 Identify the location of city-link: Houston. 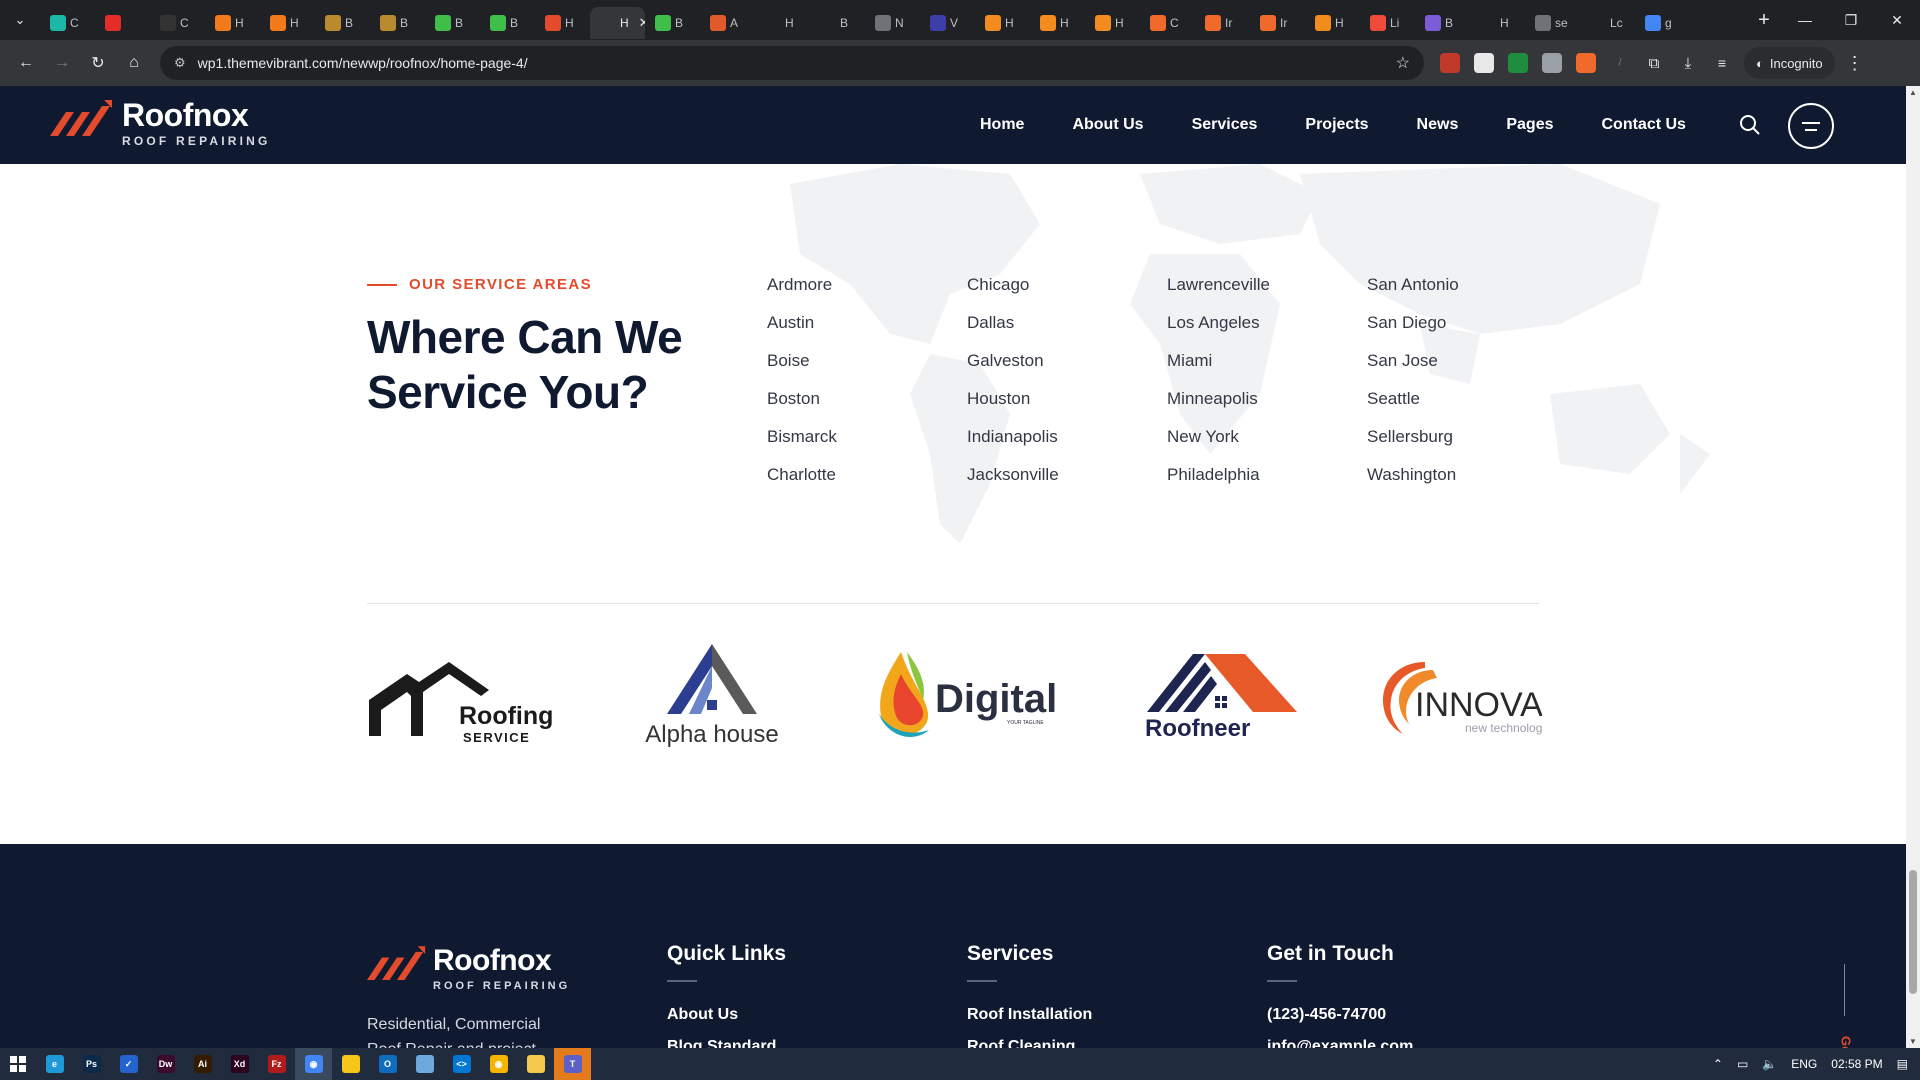
(1013, 407).